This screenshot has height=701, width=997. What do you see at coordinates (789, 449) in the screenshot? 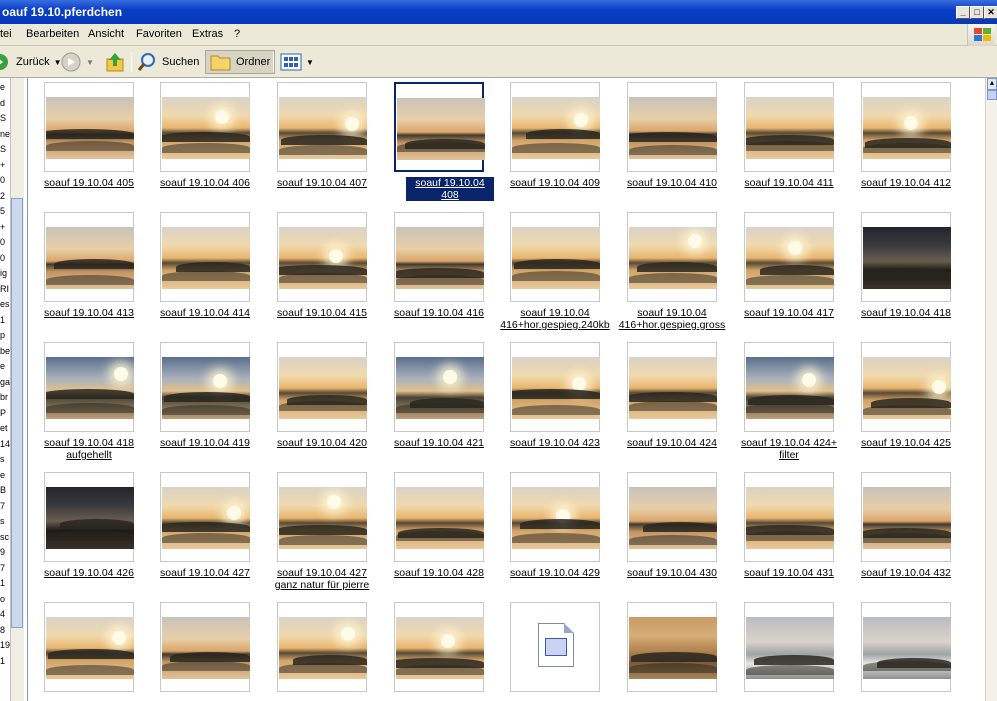
I see `thumbnail-label: soauf 19.10.04 424+ filter` at bounding box center [789, 449].